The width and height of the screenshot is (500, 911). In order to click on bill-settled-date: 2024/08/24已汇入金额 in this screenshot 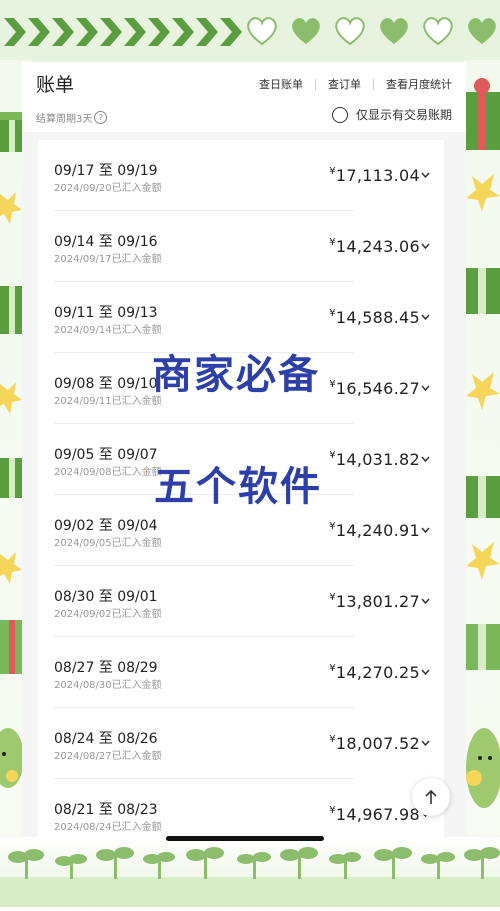, I will do `click(108, 827)`.